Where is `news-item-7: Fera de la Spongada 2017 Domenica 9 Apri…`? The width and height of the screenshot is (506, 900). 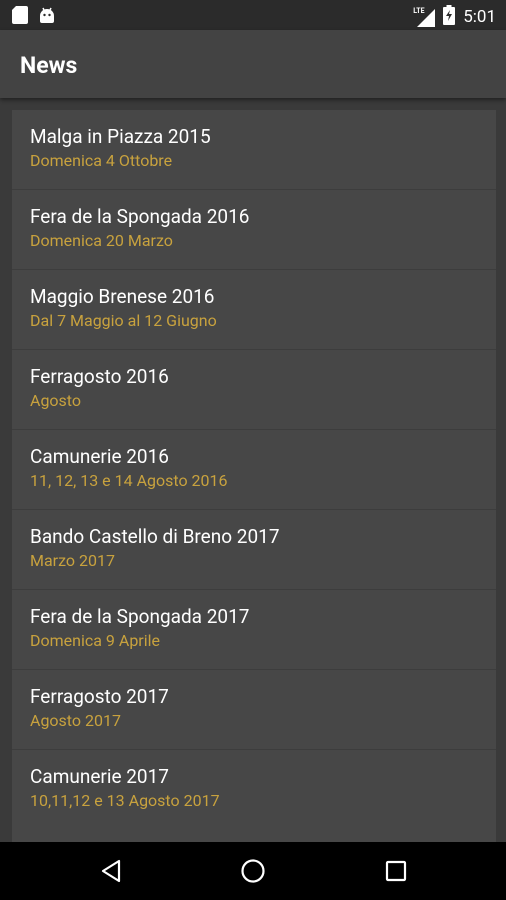
news-item-7: Fera de la Spongada 2017 Domenica 9 Apri… is located at coordinates (254, 630).